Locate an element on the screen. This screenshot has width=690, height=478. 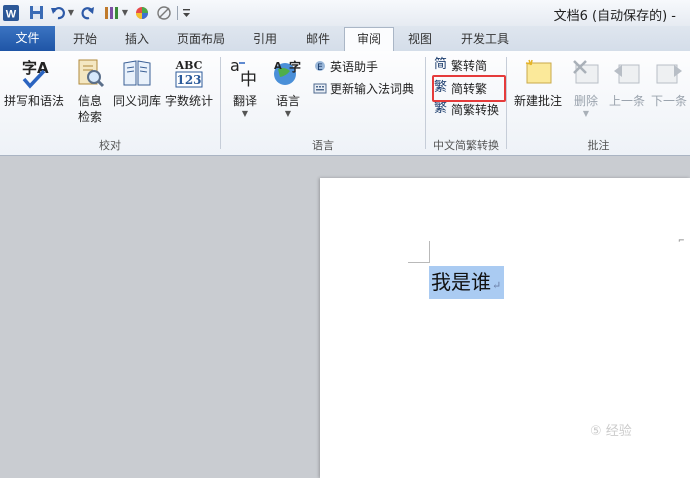
word-count-icon-letters: ABC is located at coordinates (189, 65).